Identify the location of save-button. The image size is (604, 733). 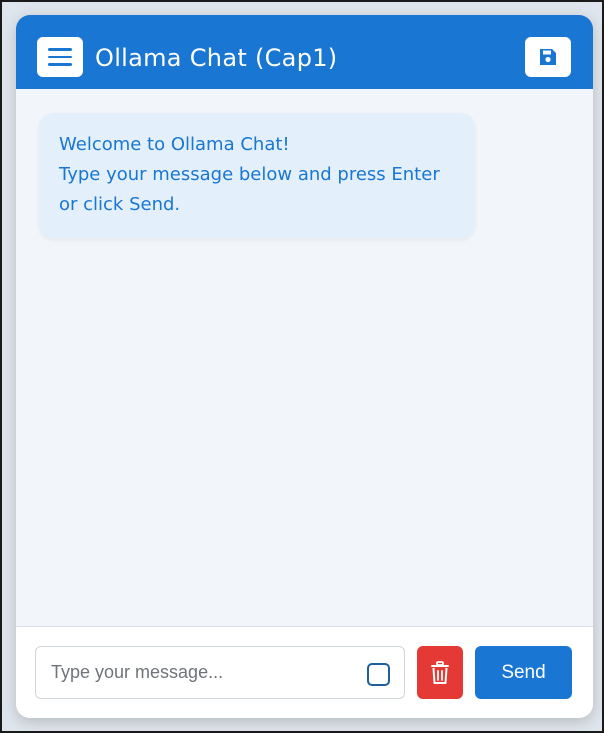
(548, 57).